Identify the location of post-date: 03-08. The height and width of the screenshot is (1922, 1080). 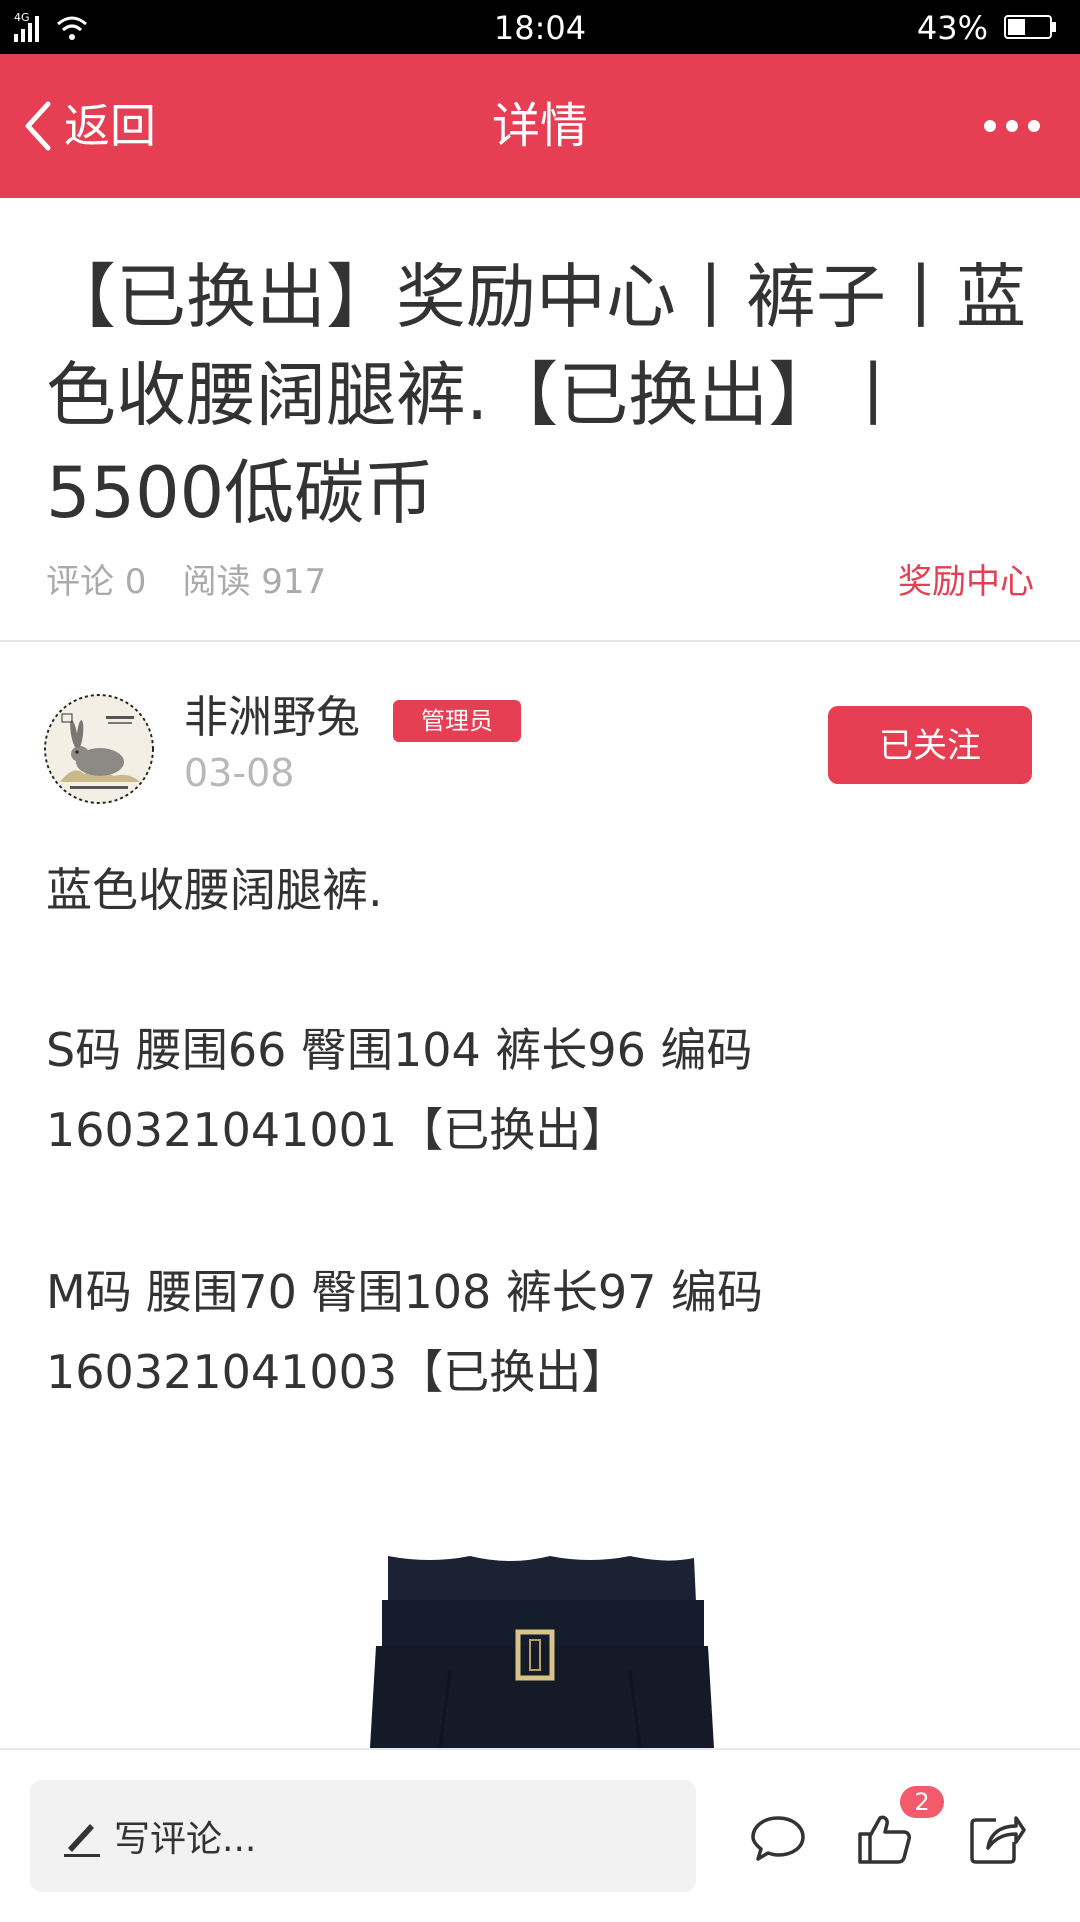
(239, 773).